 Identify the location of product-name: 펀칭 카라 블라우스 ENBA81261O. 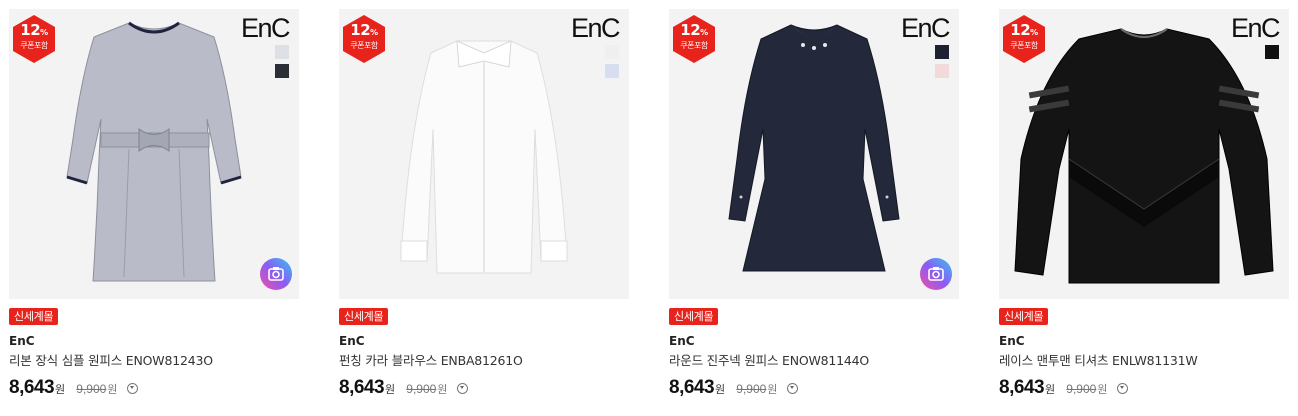
(431, 360).